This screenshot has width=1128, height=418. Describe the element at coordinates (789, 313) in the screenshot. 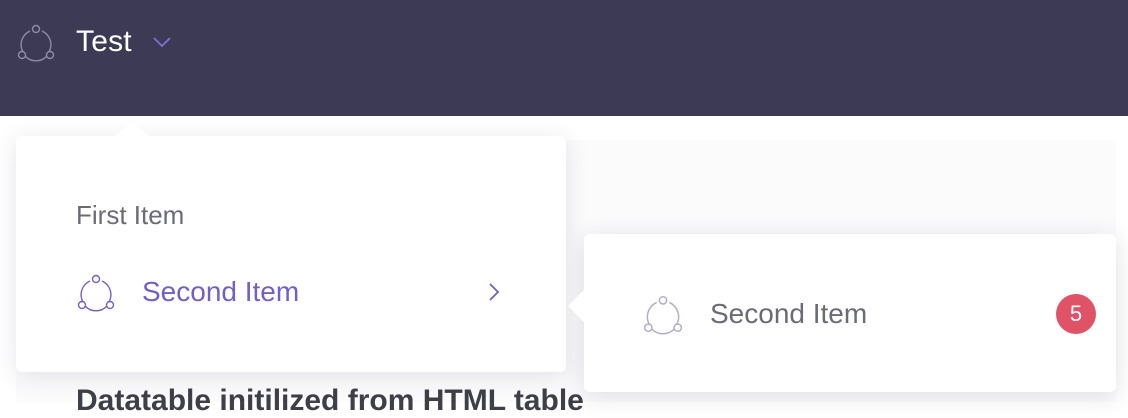

I see `submenu-item-label: Second Item` at that location.